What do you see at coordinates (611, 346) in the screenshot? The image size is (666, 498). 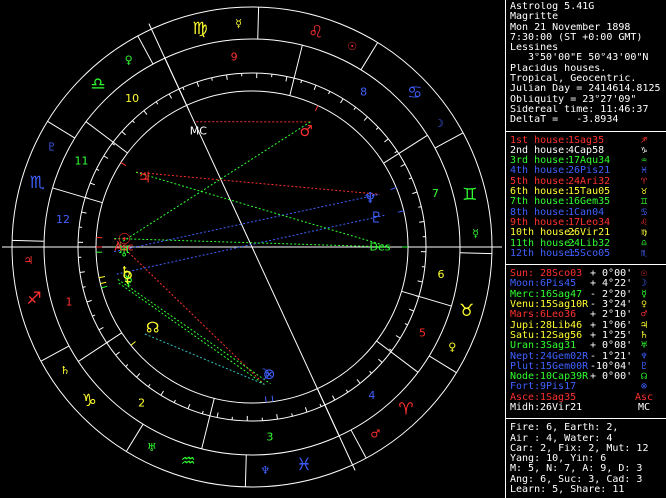 I see `planet-latitude: + 0°08'` at bounding box center [611, 346].